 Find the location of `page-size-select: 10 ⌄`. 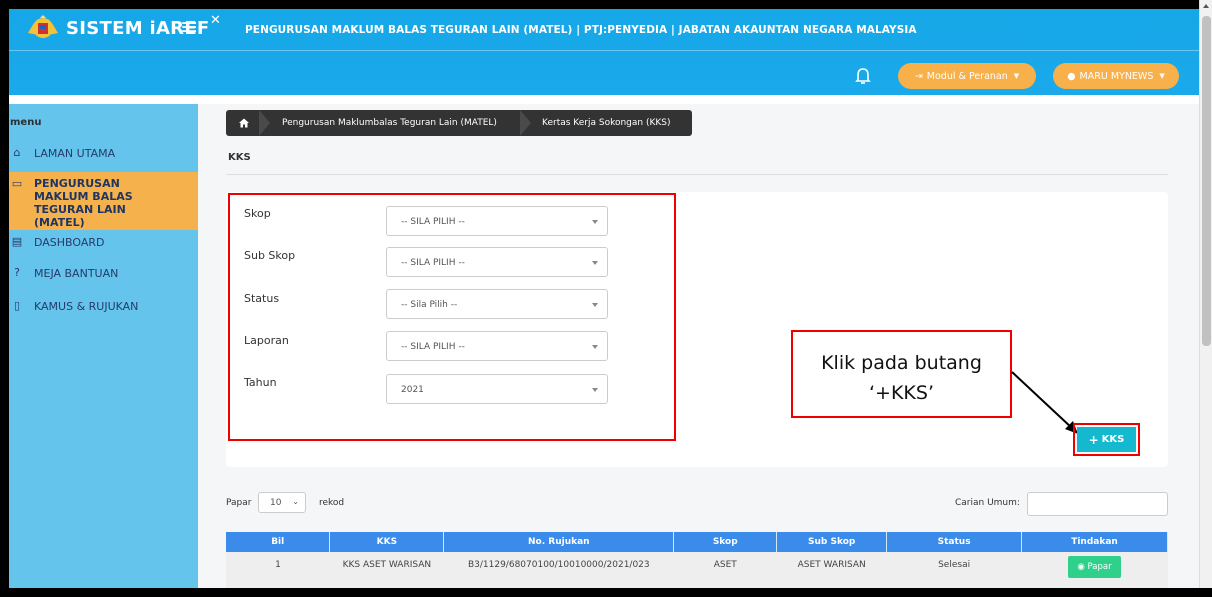

page-size-select: 10 ⌄ is located at coordinates (282, 502).